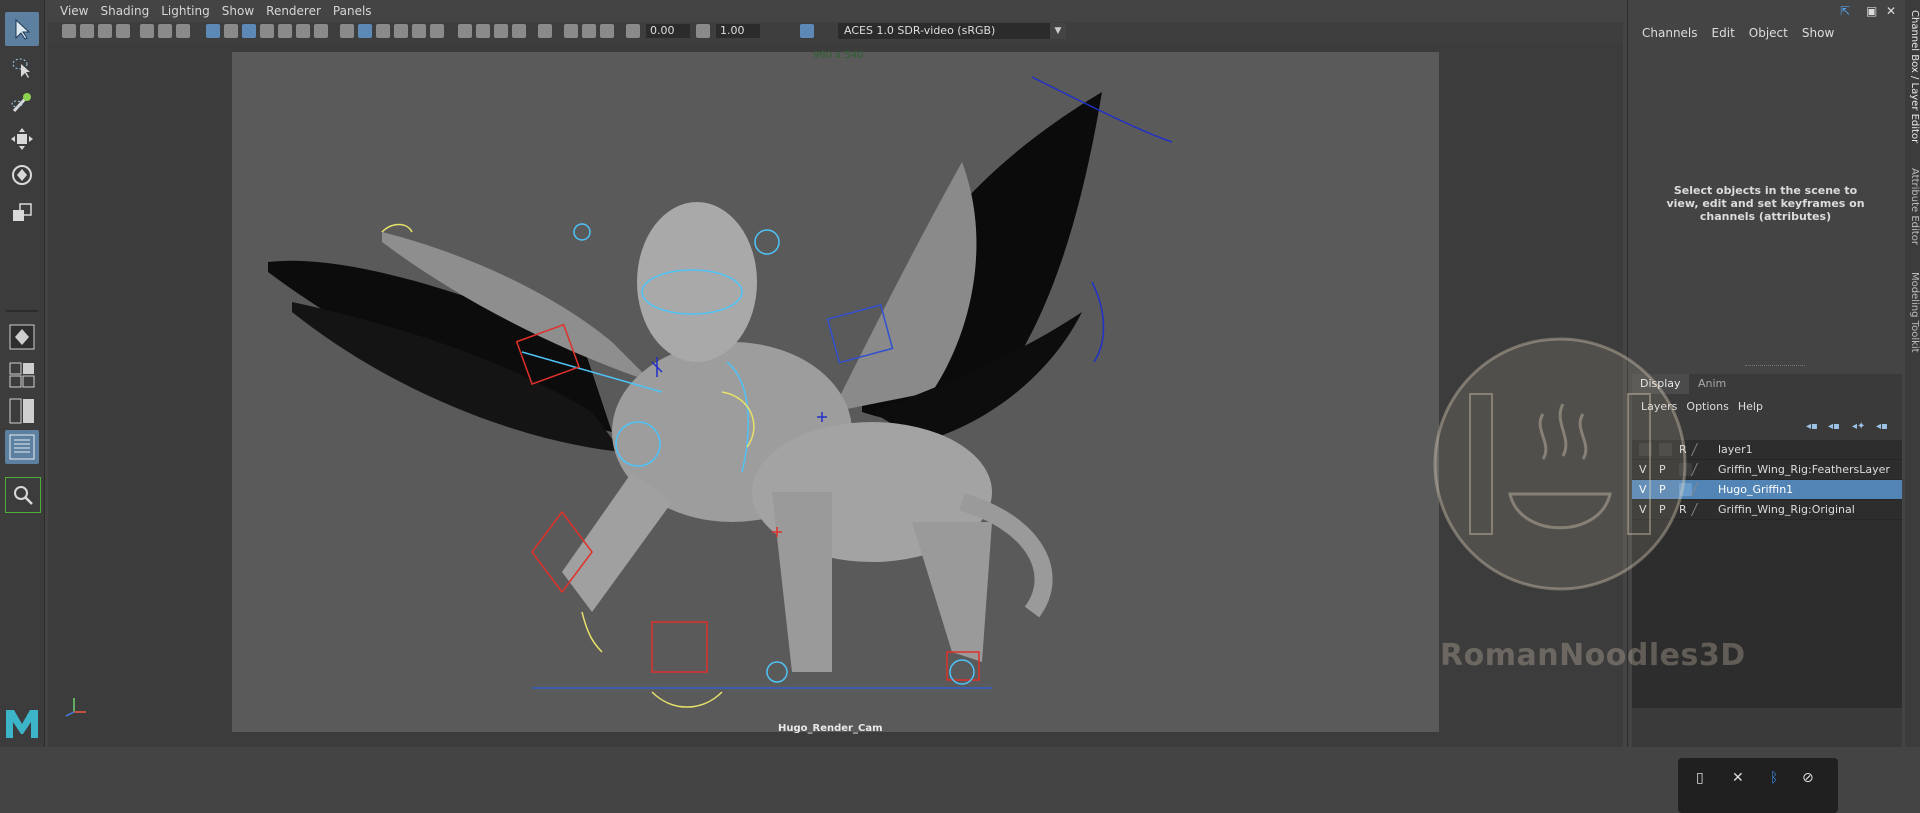  Describe the element at coordinates (123, 31) in the screenshot. I see `image-plane-icon` at that location.